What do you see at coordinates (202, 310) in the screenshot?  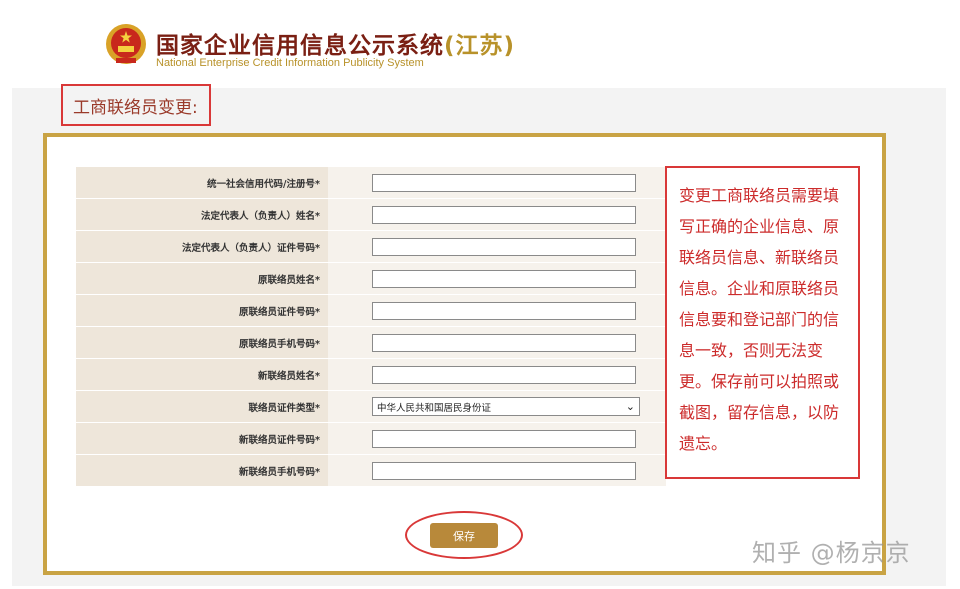 I see `form-row-label: 原联络员证件号码*` at bounding box center [202, 310].